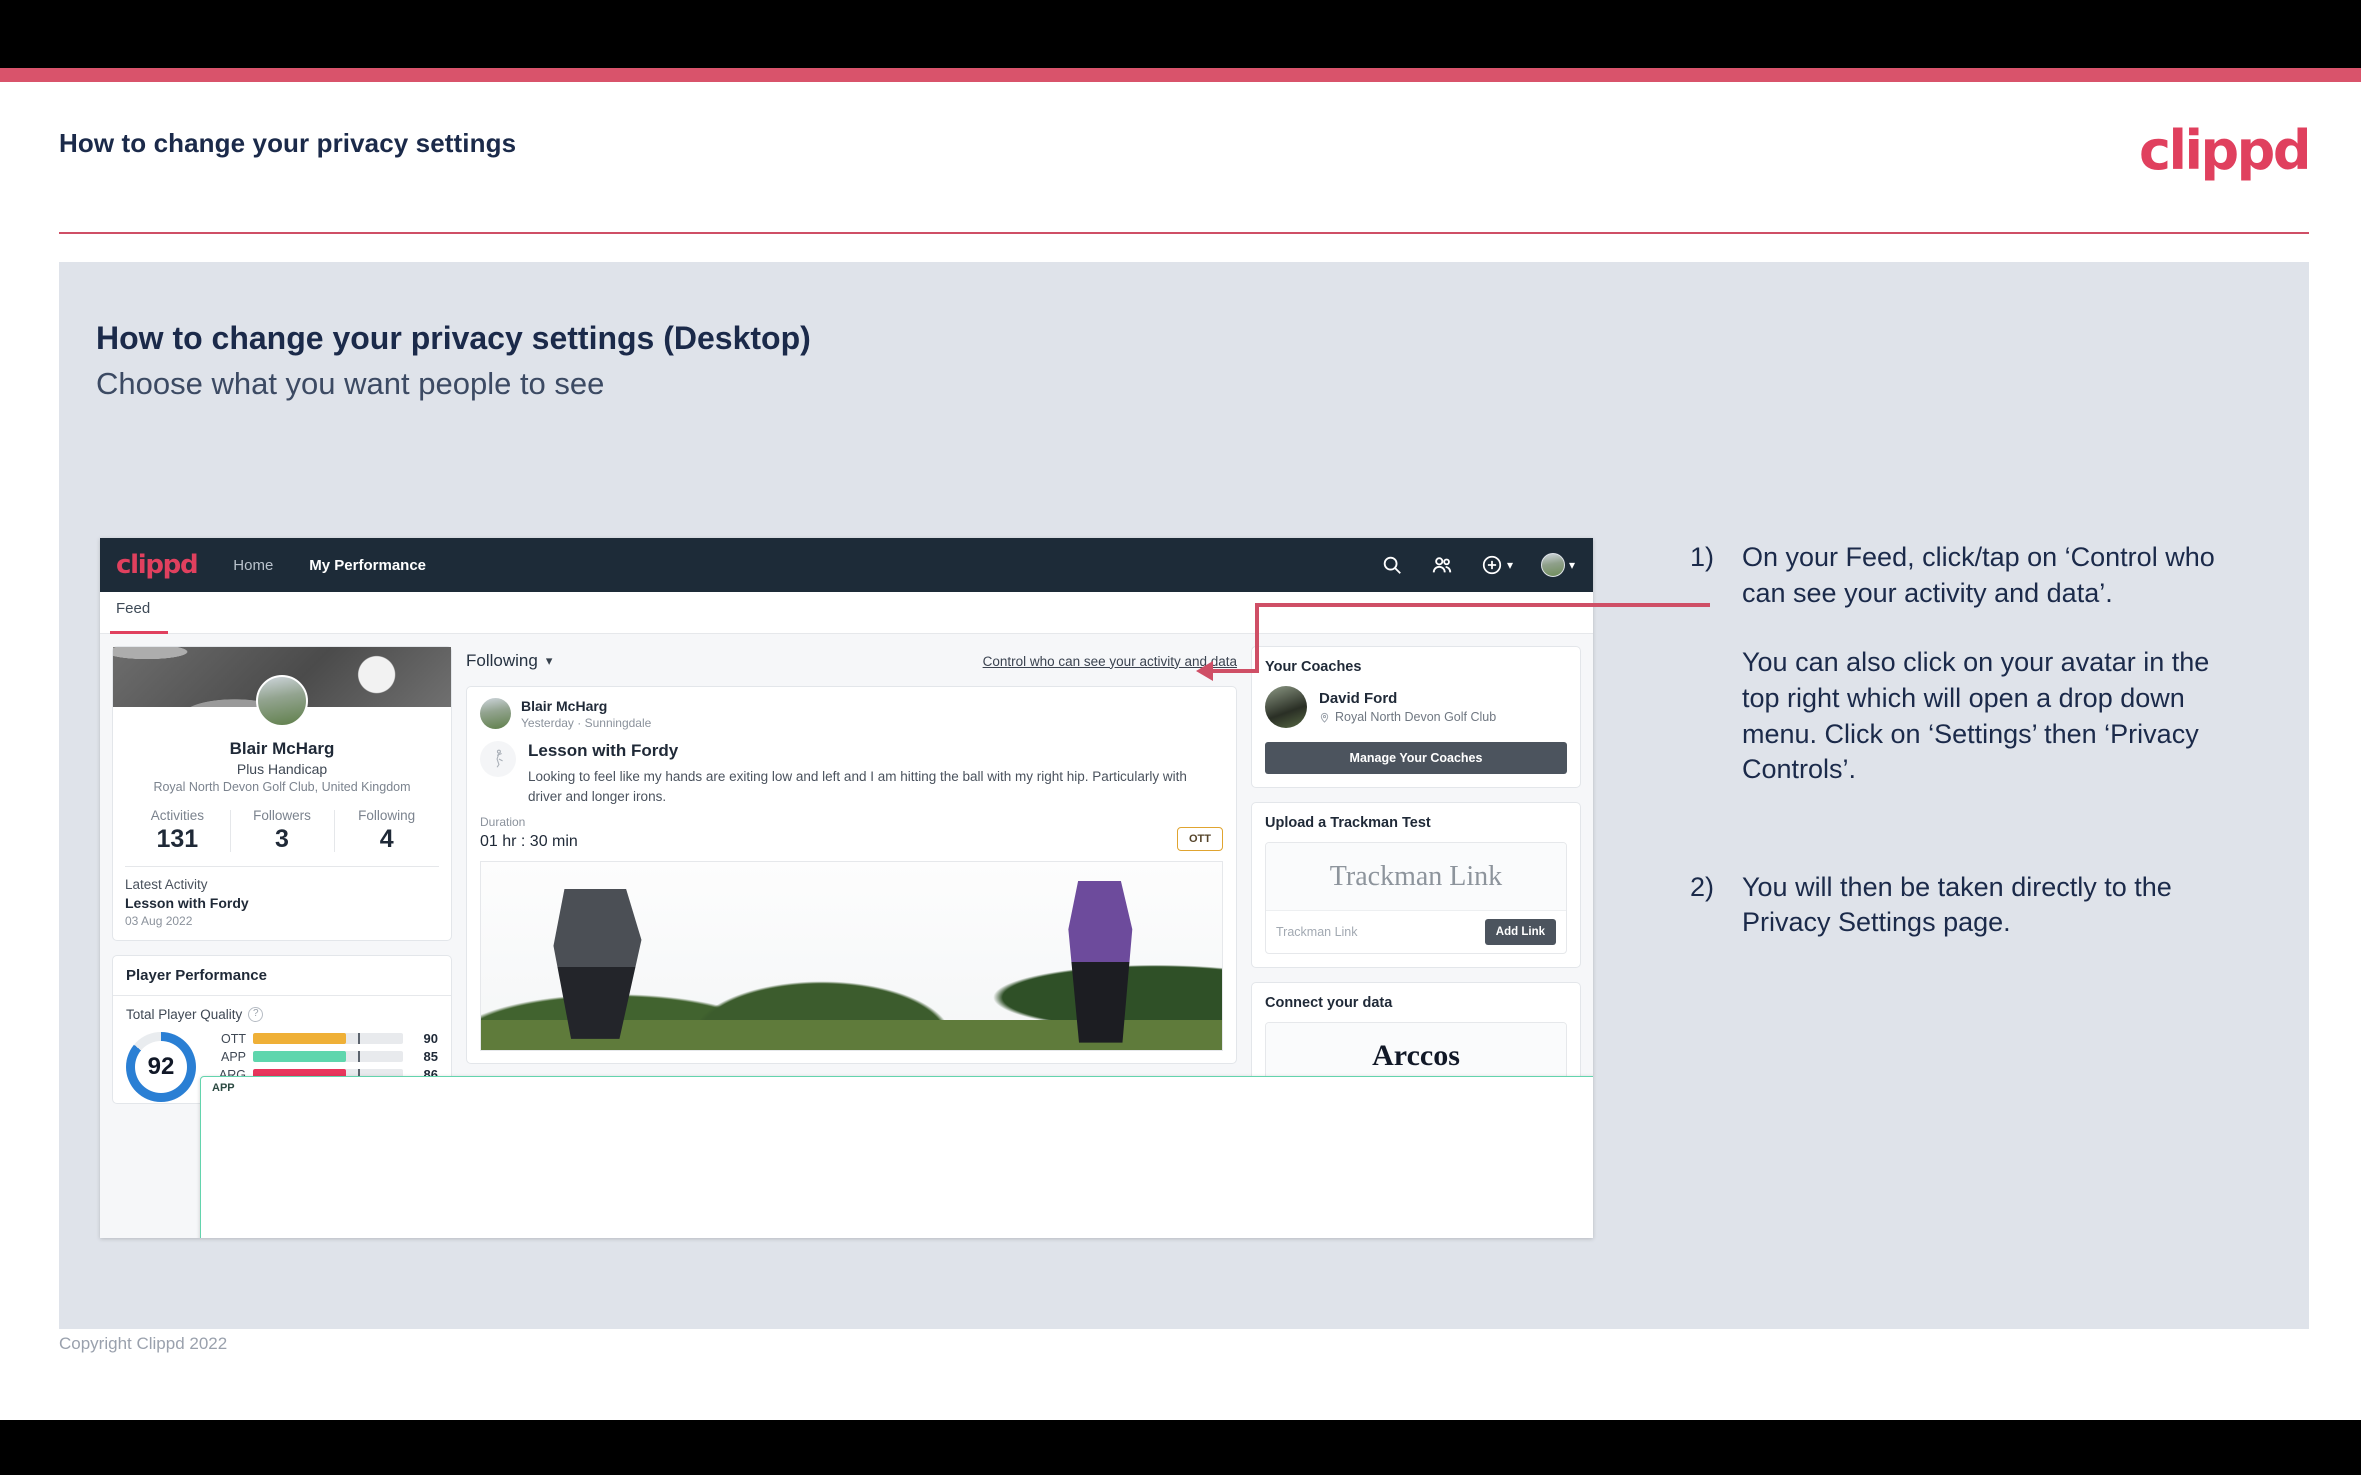 This screenshot has width=2361, height=1475. What do you see at coordinates (1702, 557) in the screenshot?
I see `instruction-1-number: 1)` at bounding box center [1702, 557].